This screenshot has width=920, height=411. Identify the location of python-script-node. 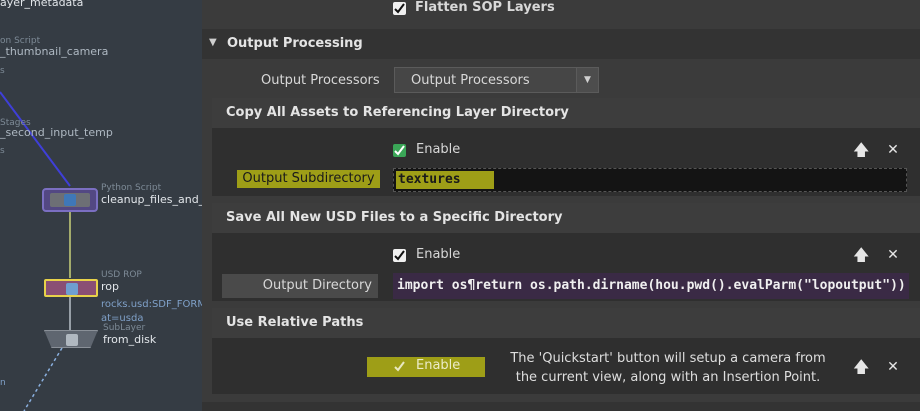
(70, 200).